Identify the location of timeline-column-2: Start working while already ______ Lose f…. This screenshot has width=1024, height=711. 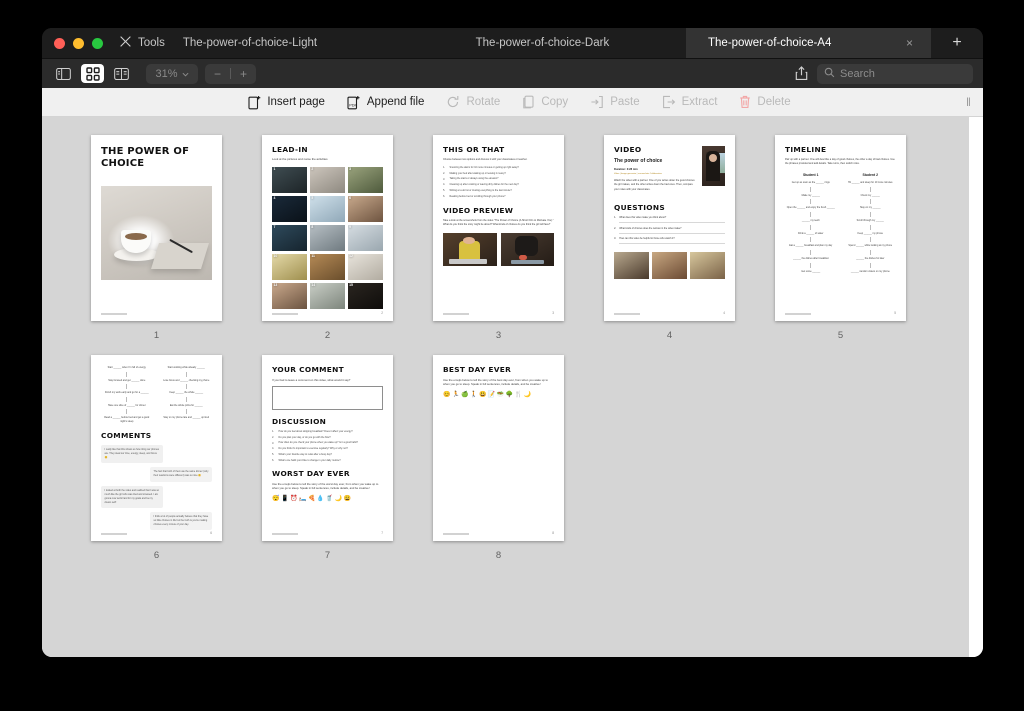
(187, 395).